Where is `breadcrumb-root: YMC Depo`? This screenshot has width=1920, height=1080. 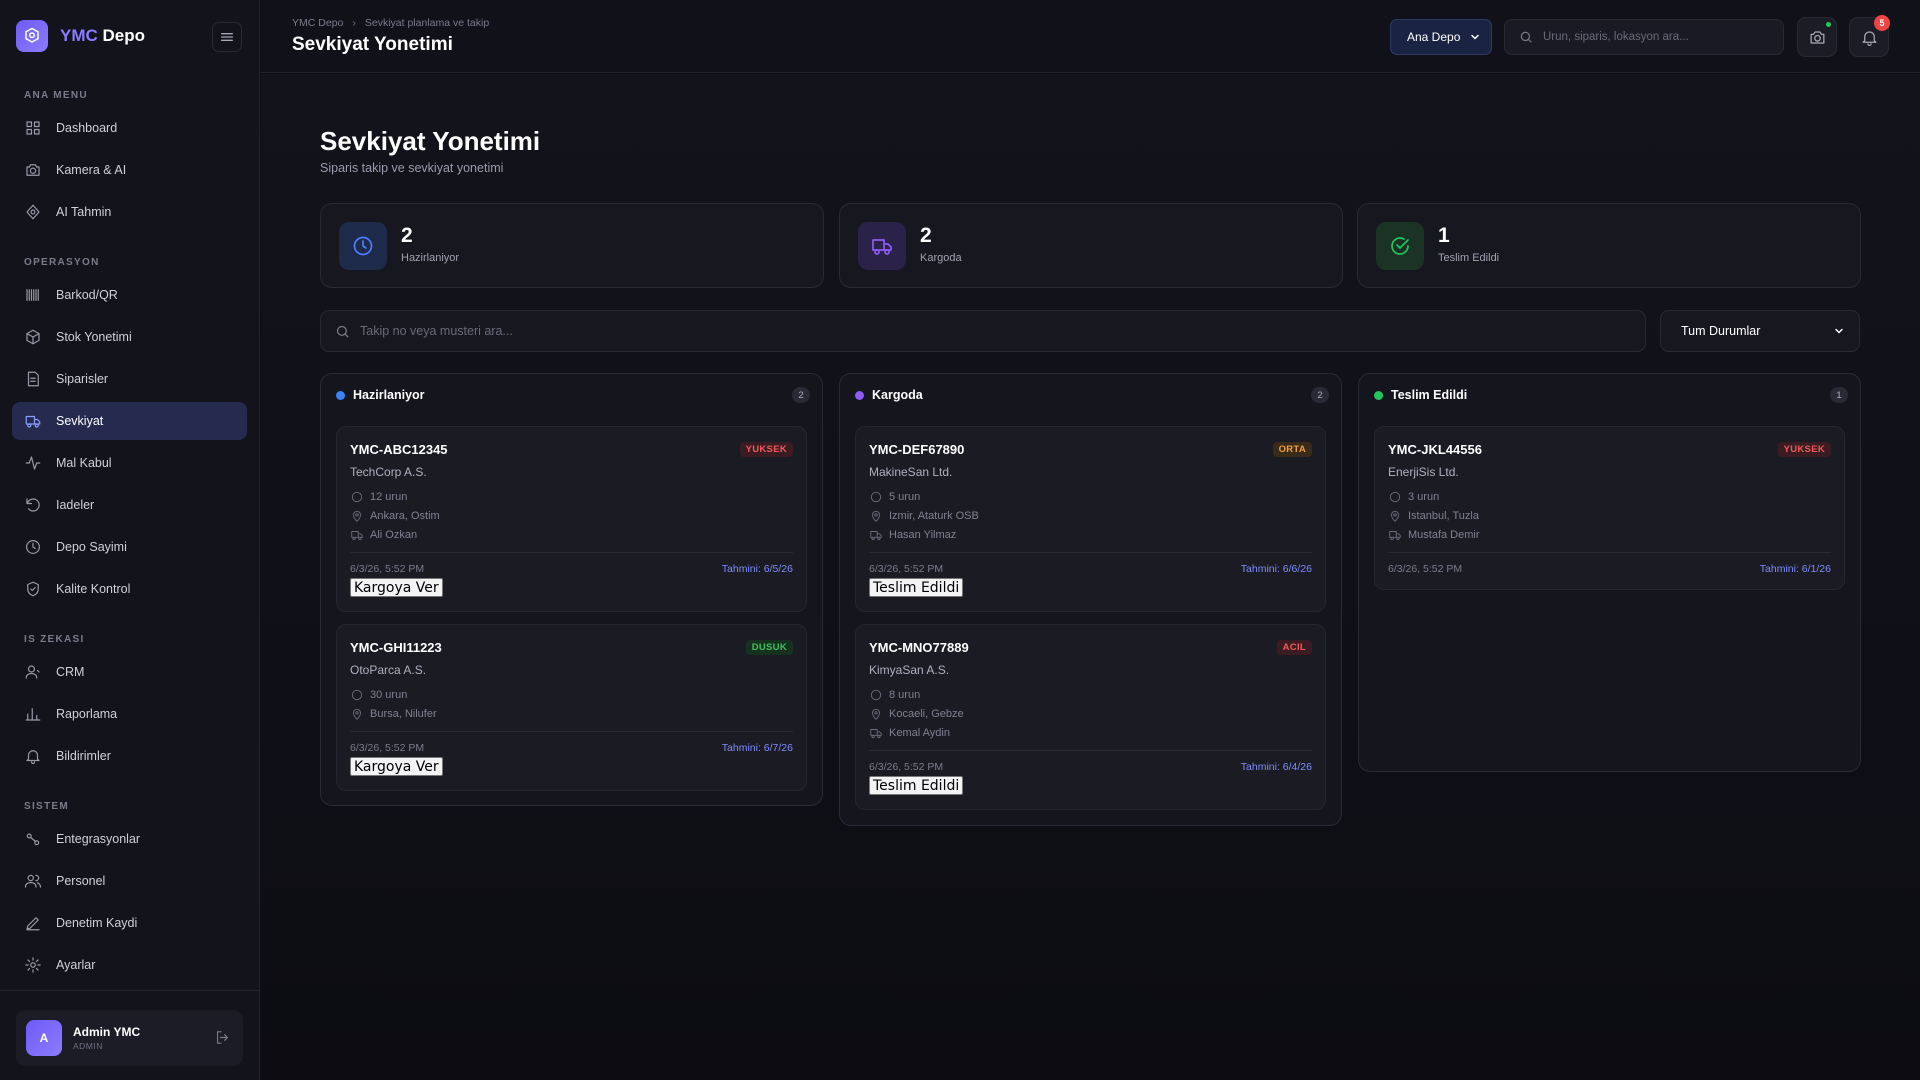 breadcrumb-root: YMC Depo is located at coordinates (317, 23).